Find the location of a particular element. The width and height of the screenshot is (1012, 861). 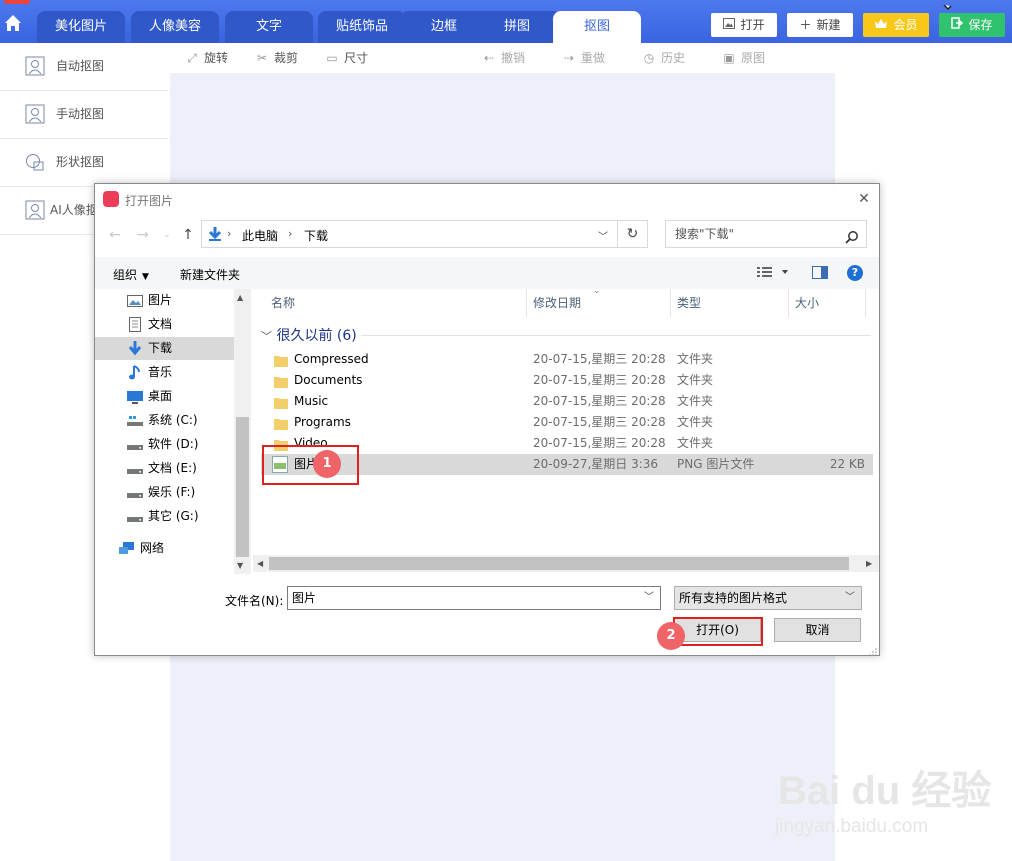

new-folder-button: 新建文件夹 is located at coordinates (210, 274).